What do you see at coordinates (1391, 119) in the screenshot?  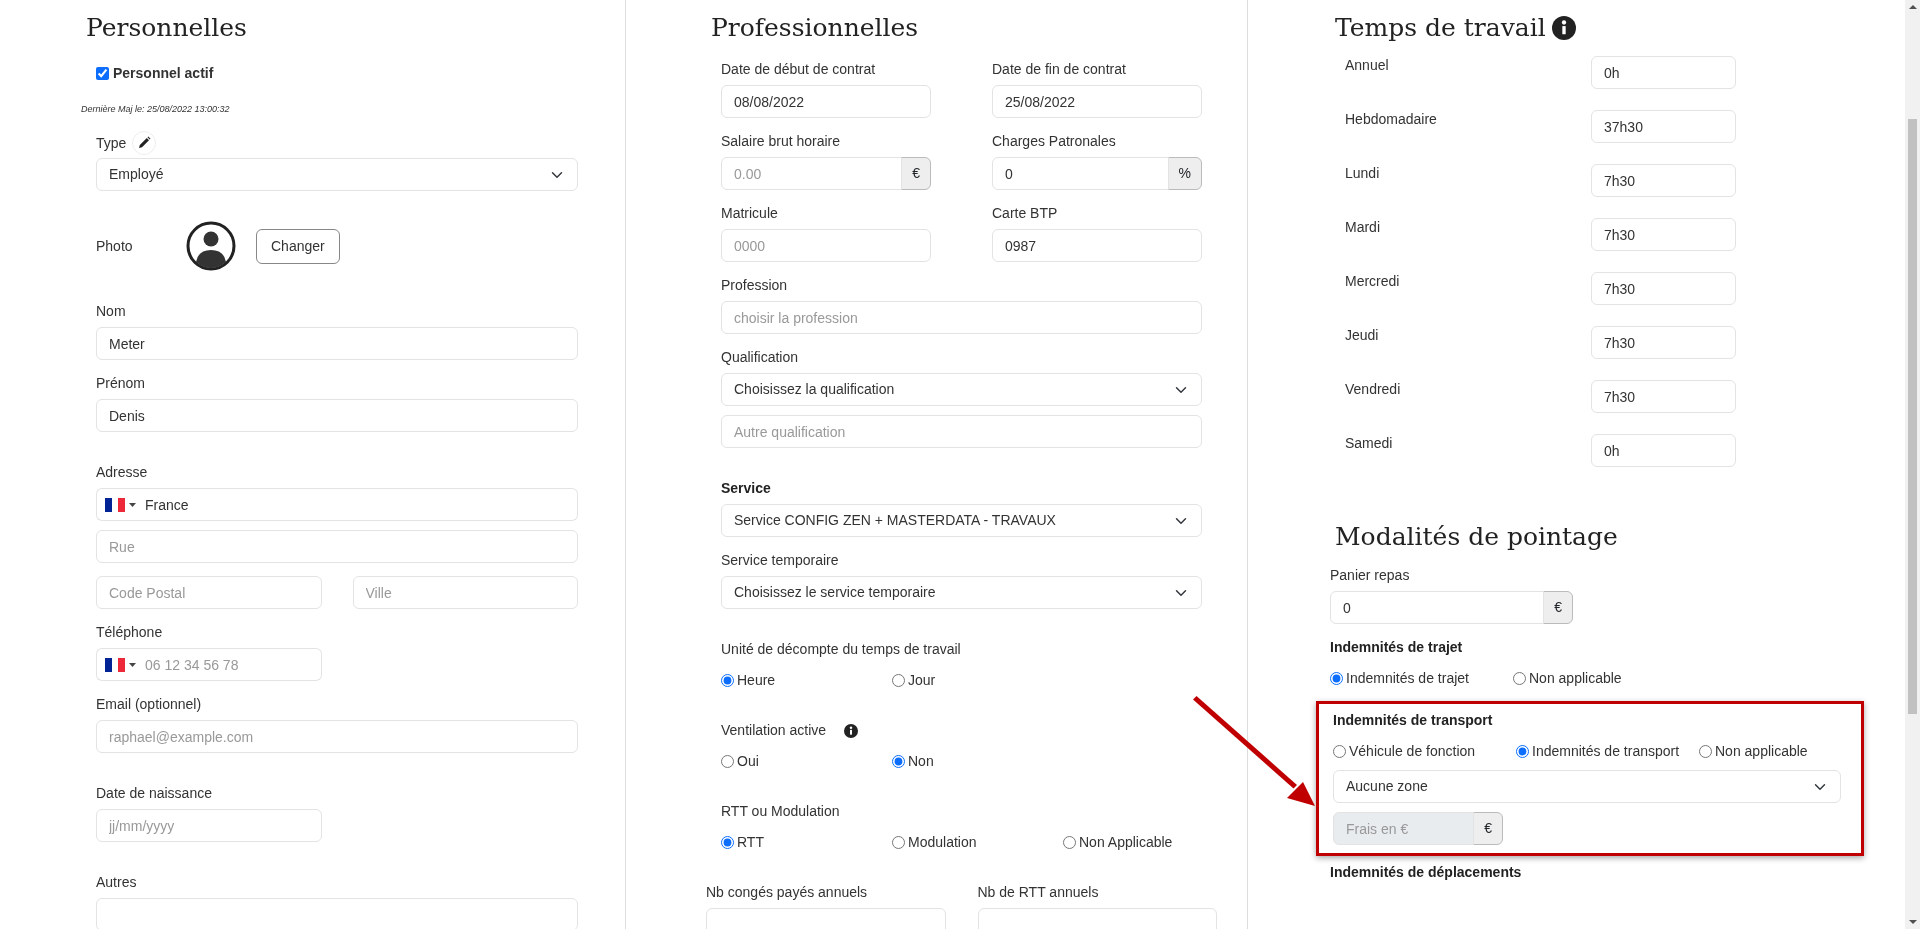 I see `field-label: Hebdomadaire` at bounding box center [1391, 119].